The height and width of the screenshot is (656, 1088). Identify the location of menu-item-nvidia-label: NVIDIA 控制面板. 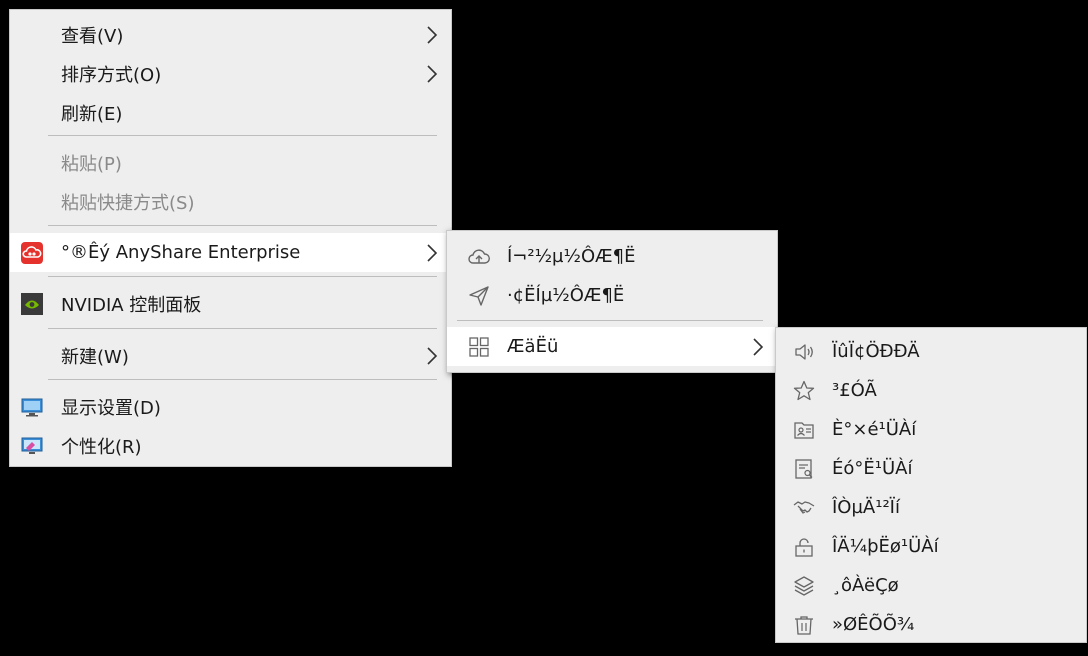
(131, 305).